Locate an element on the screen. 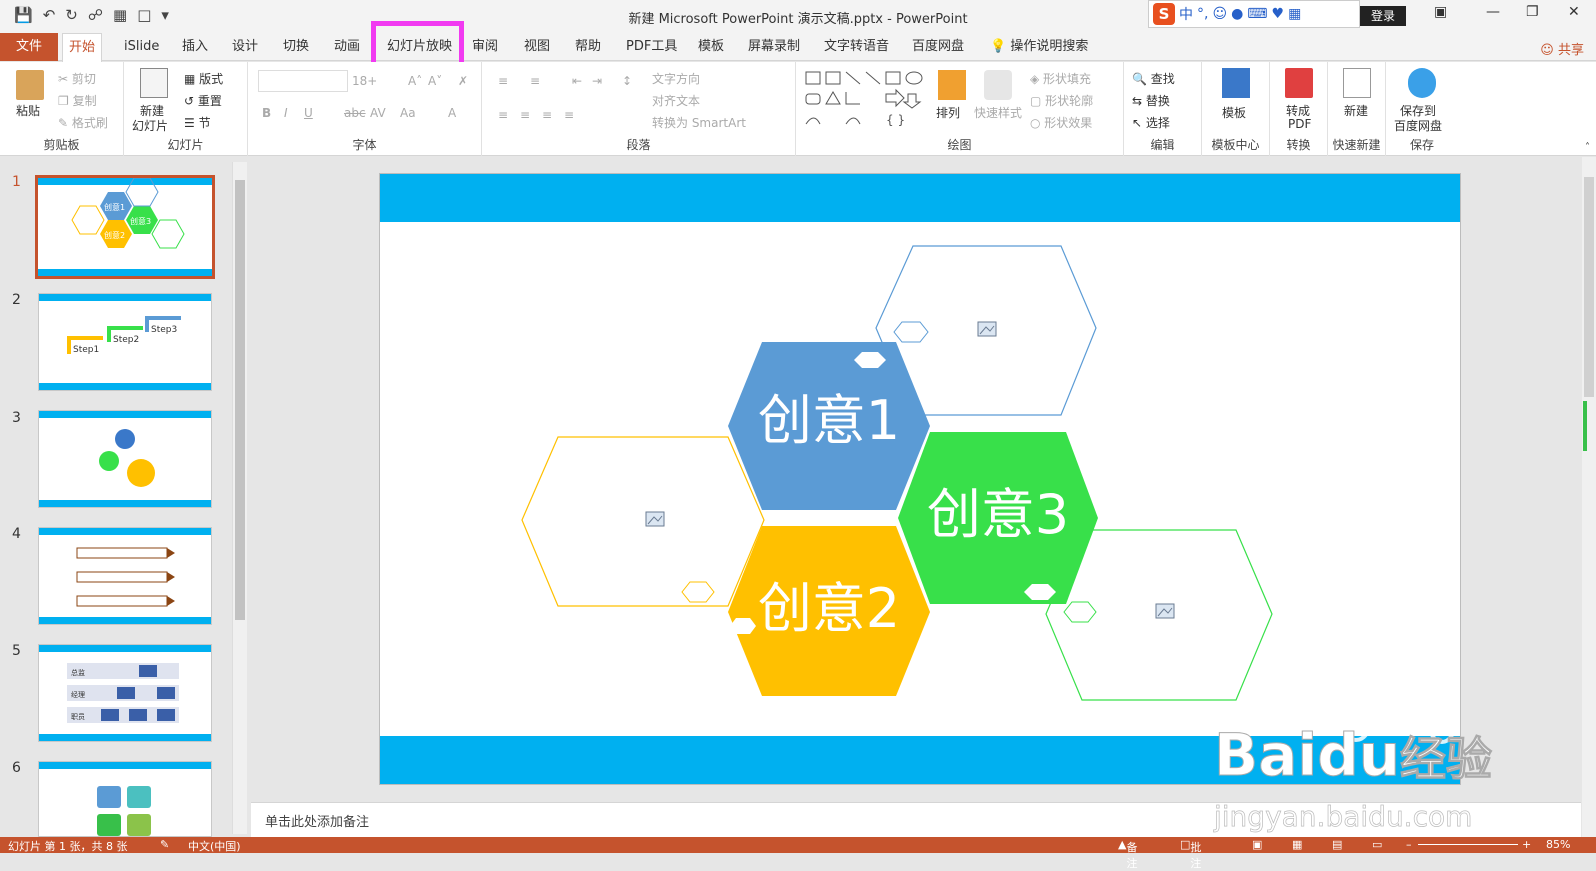 This screenshot has height=871, width=1596. new-slide-button: 幻灯片 is located at coordinates (150, 125).